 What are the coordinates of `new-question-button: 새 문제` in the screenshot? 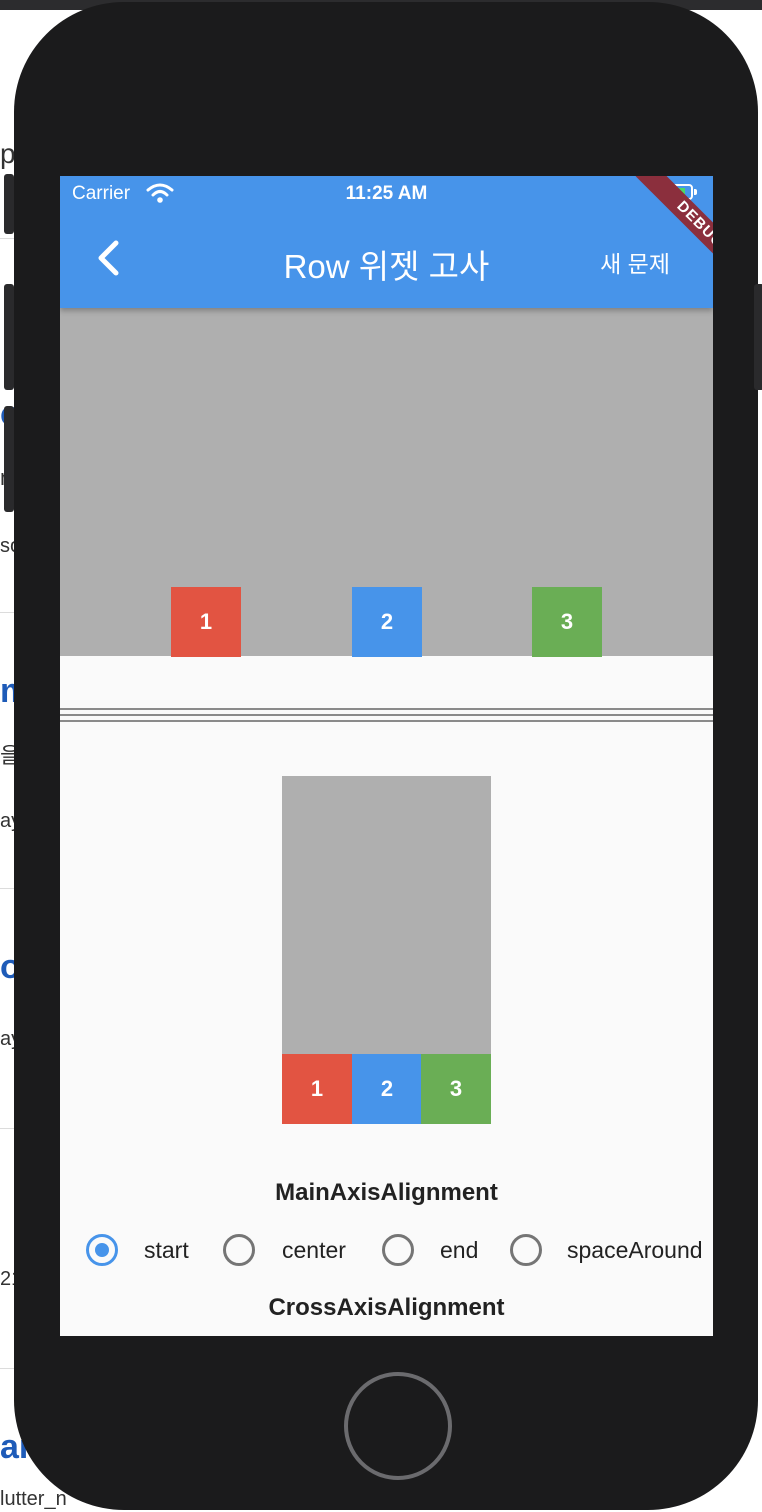 It's located at (635, 262).